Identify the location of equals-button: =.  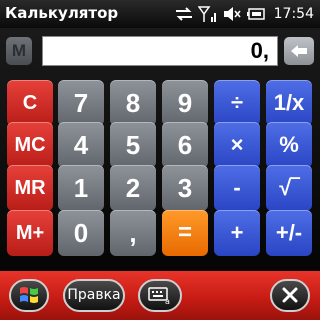
(185, 233).